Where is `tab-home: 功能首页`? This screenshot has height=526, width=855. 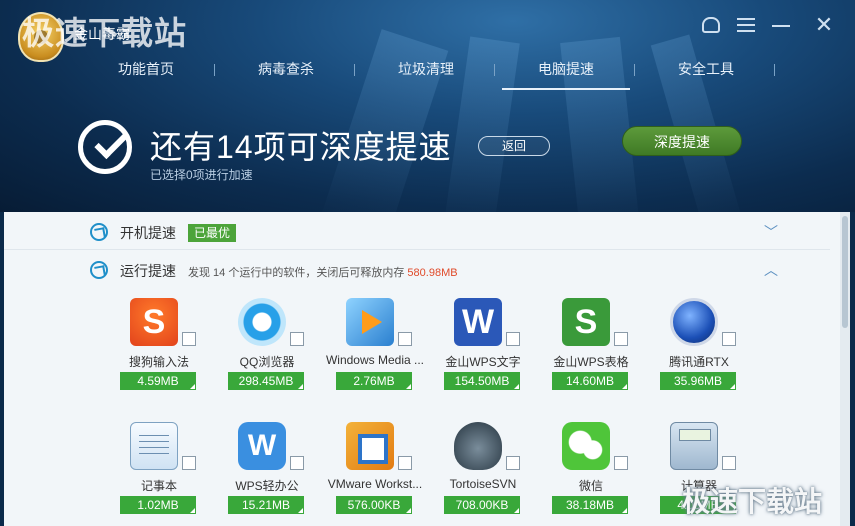
tab-home: 功能首页 is located at coordinates (146, 72).